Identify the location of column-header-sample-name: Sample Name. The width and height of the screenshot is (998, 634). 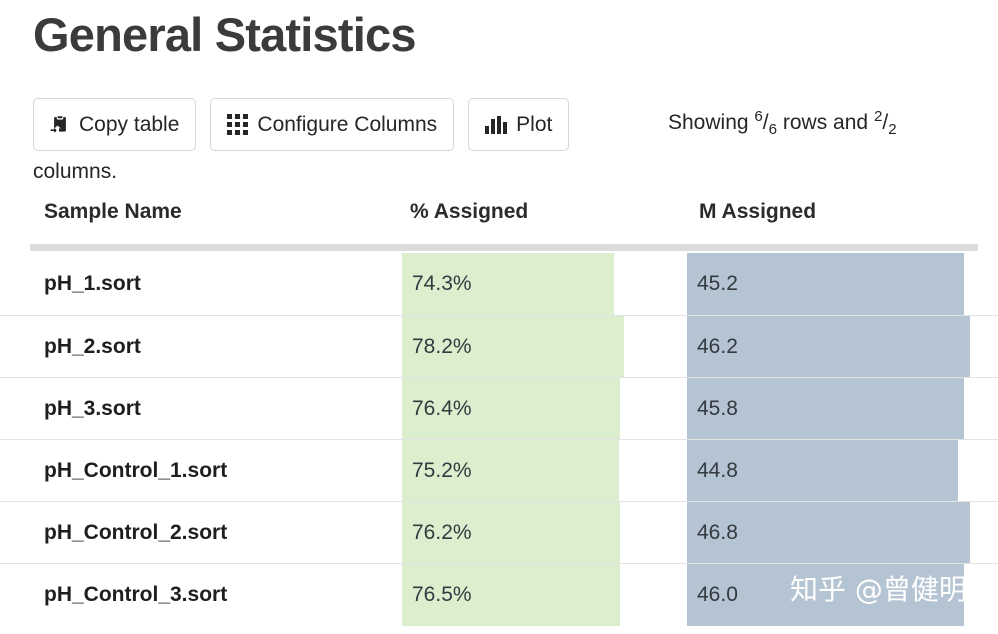
(113, 212).